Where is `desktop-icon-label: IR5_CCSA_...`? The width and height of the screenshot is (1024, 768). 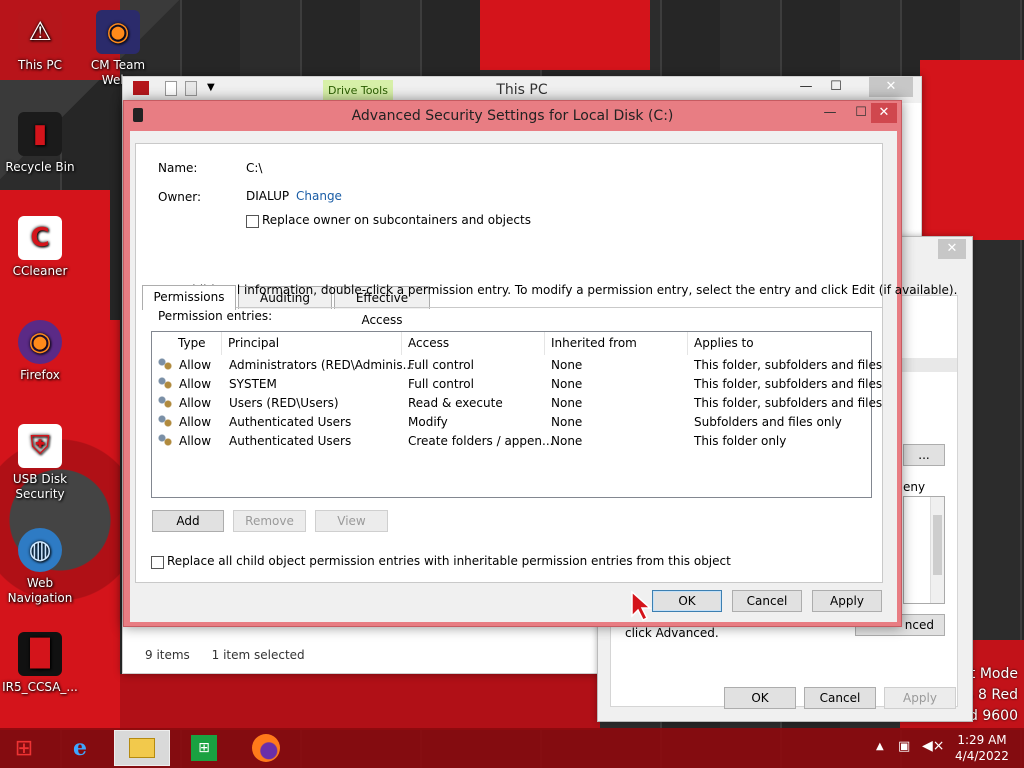 desktop-icon-label: IR5_CCSA_... is located at coordinates (40, 687).